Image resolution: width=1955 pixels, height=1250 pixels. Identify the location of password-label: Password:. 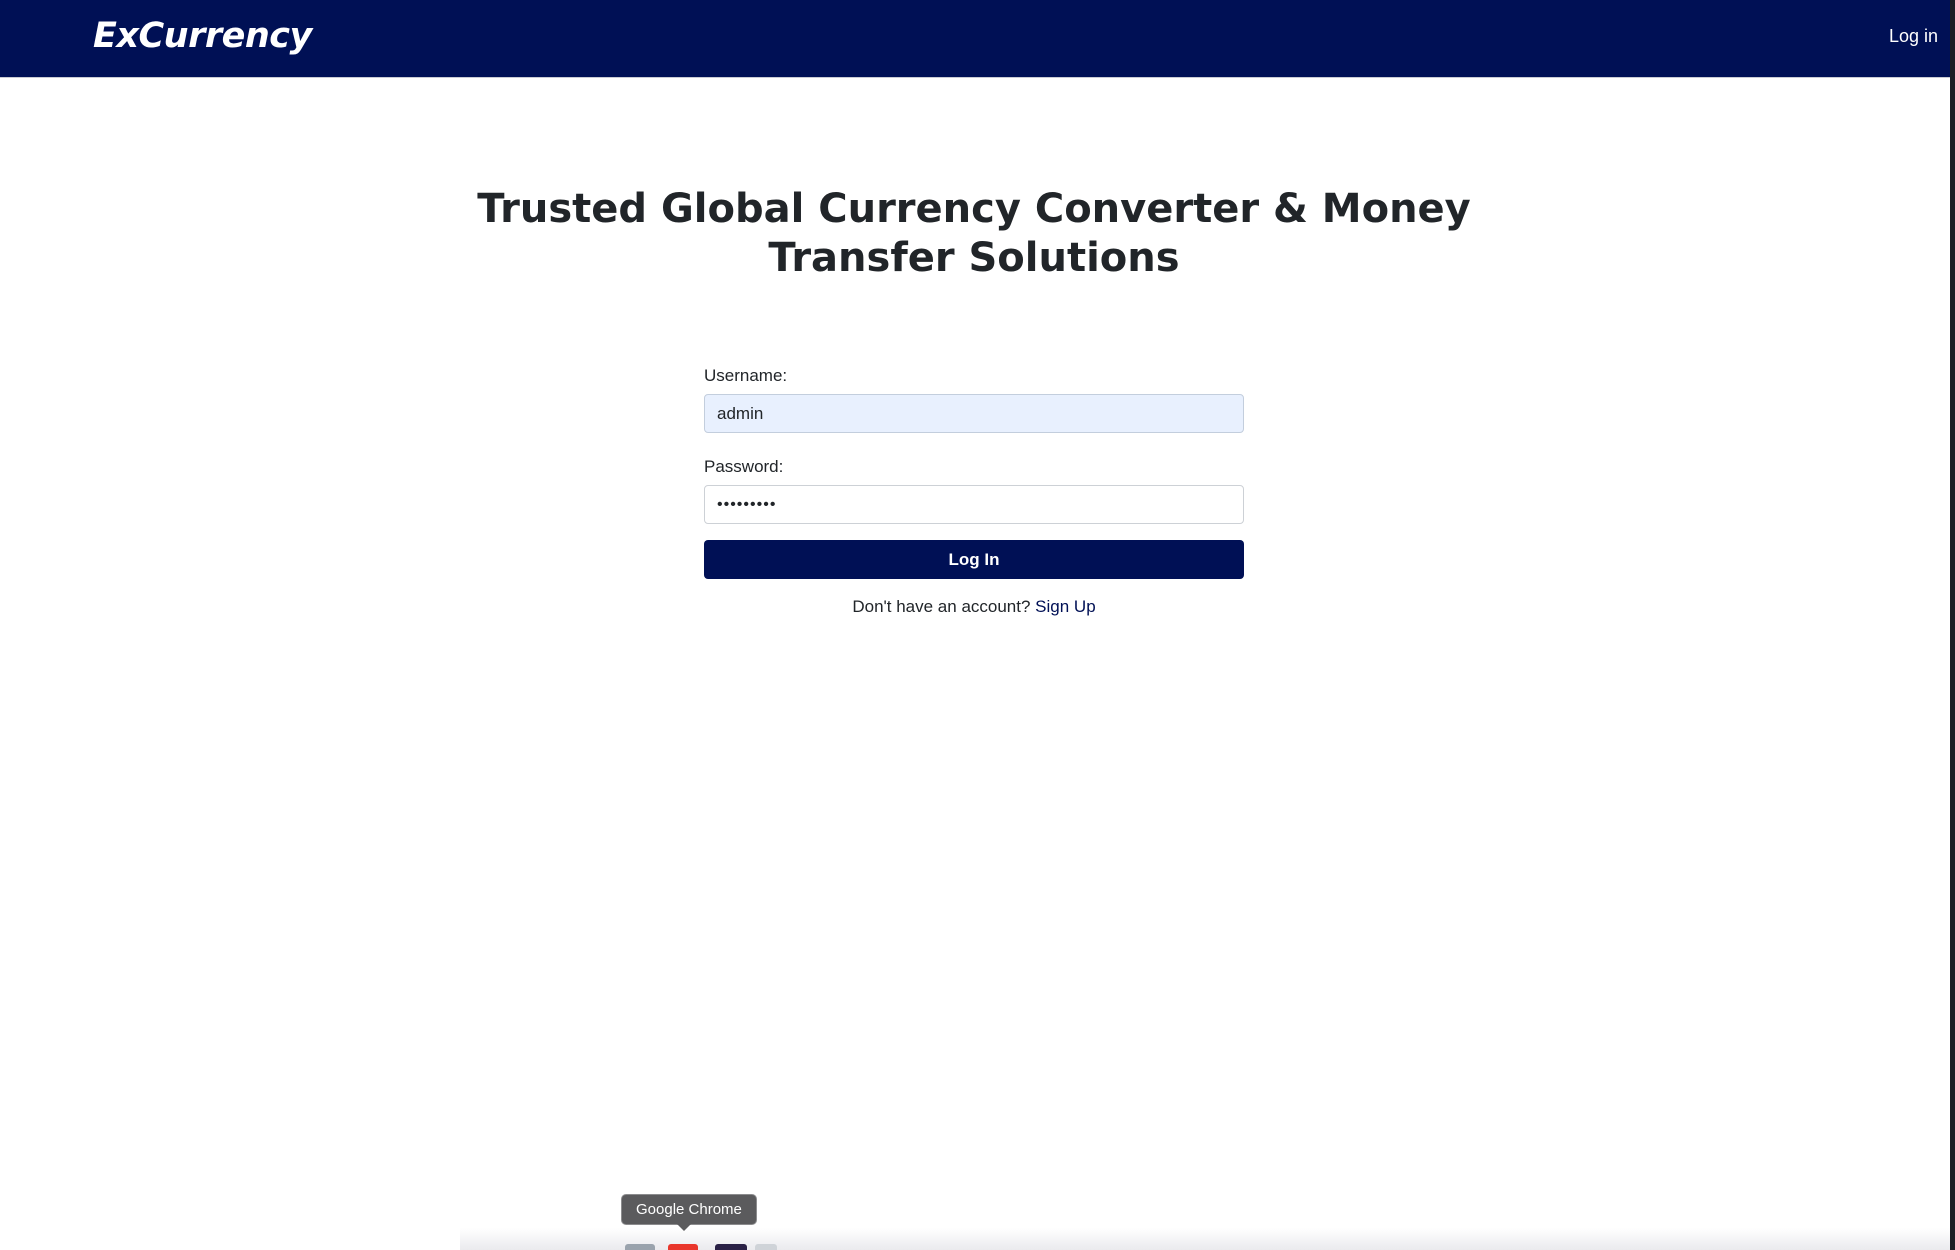
(744, 466).